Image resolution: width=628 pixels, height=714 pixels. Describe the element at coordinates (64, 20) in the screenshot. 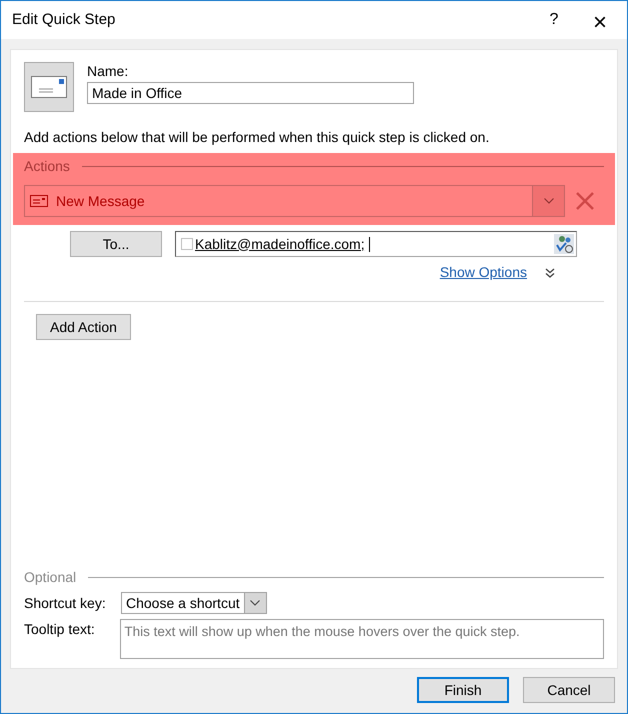

I see `window-title: Edit Quick Step` at that location.